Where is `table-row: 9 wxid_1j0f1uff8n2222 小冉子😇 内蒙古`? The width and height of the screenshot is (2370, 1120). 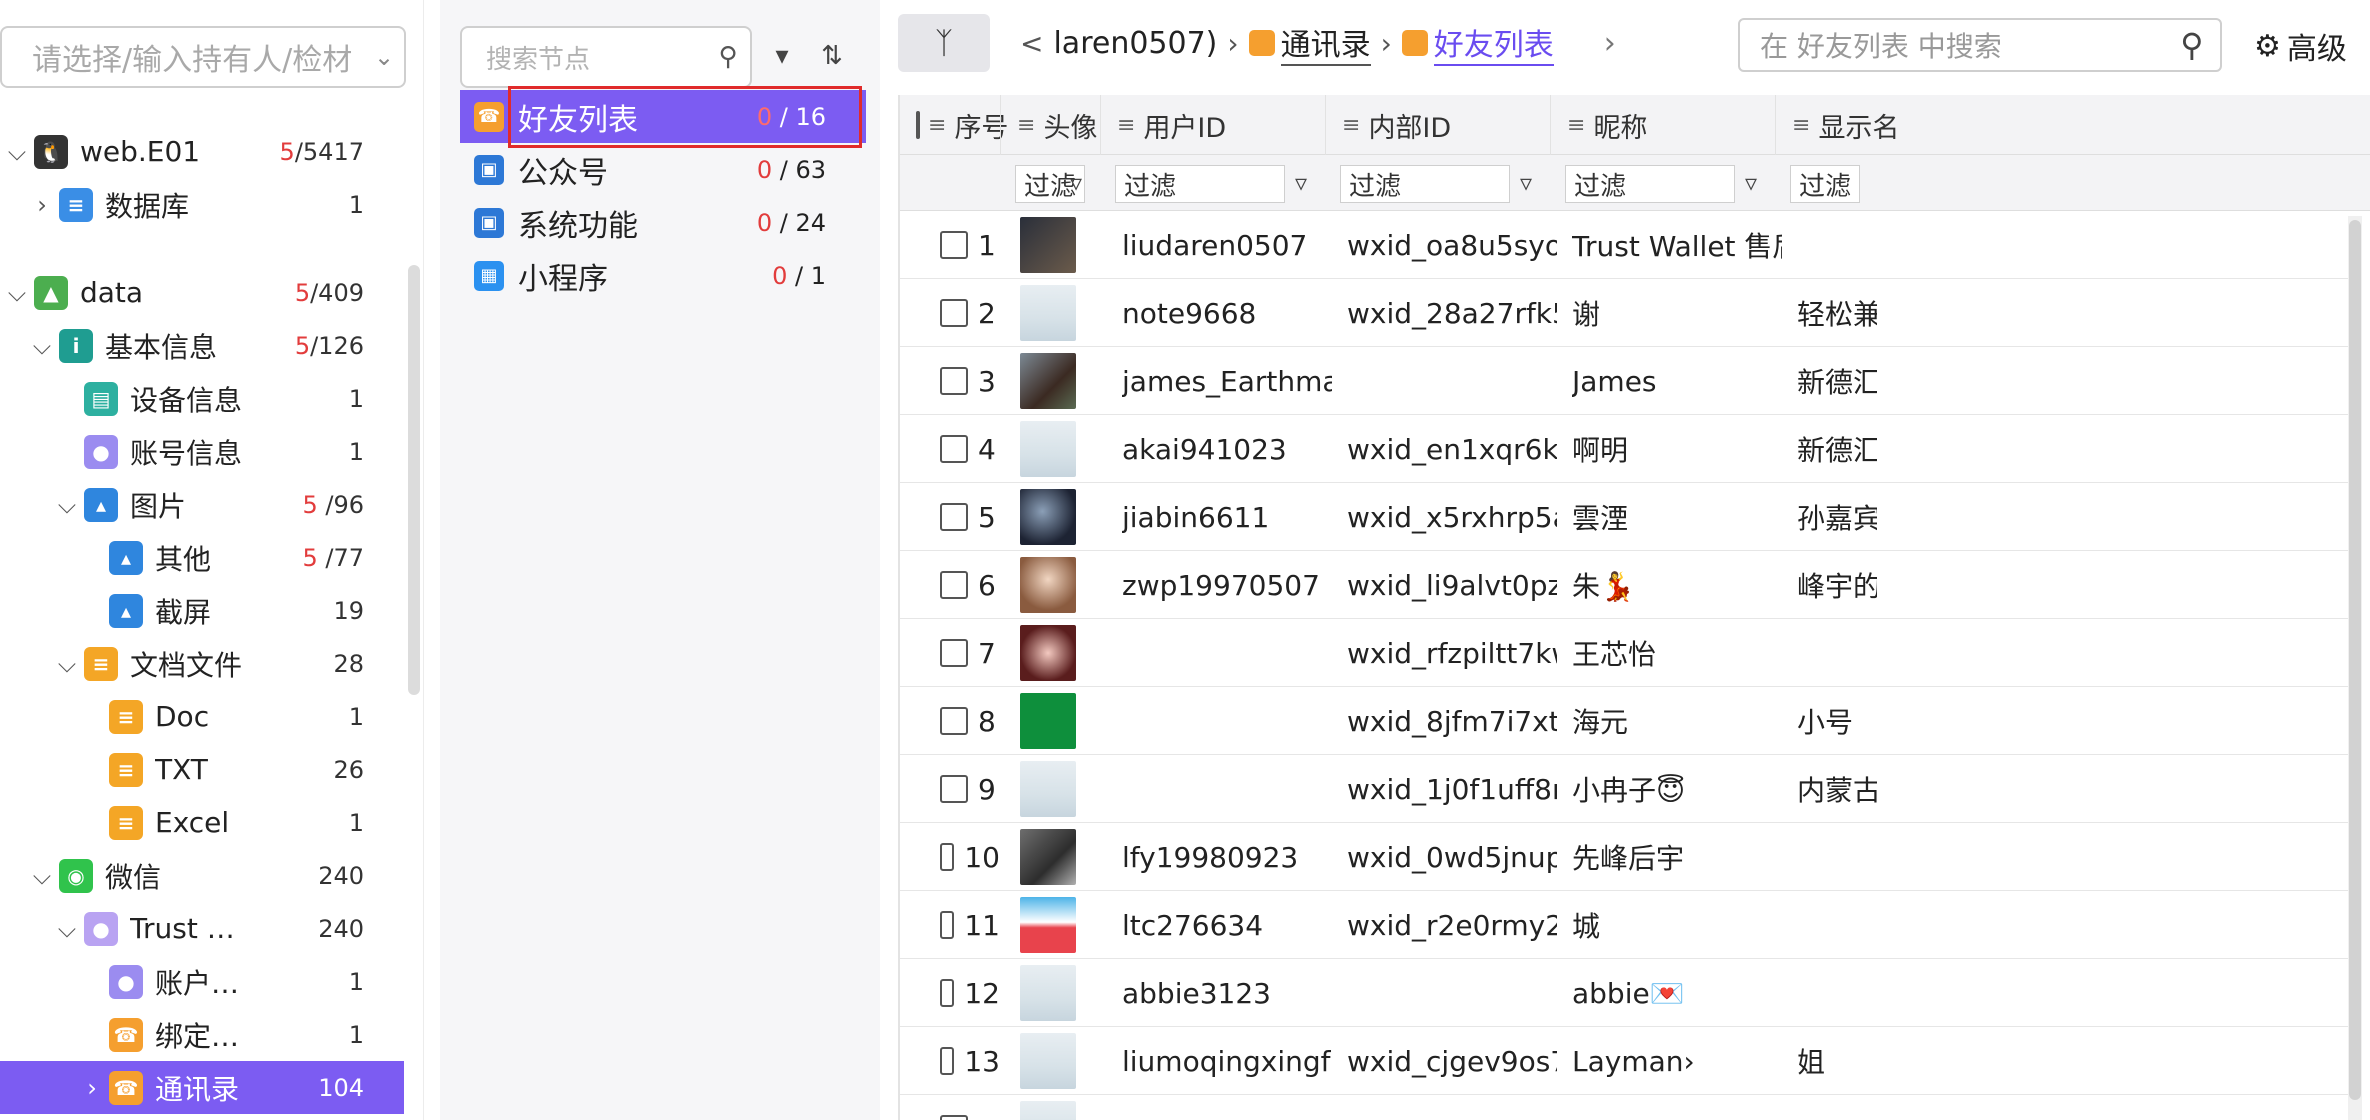 table-row: 9 wxid_1j0f1uff8n2222 小冉子😇 内蒙古 is located at coordinates (1625, 789).